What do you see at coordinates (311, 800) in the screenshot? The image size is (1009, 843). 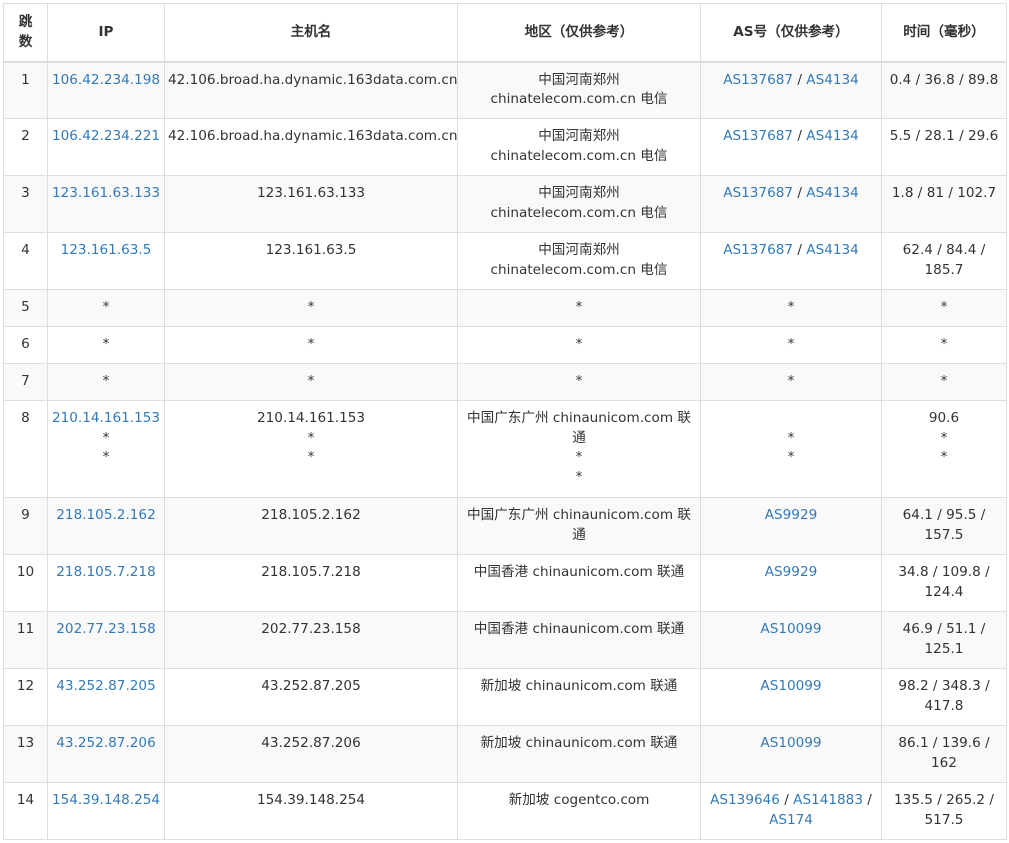 I see `hostname-text: 154.39.148.254` at bounding box center [311, 800].